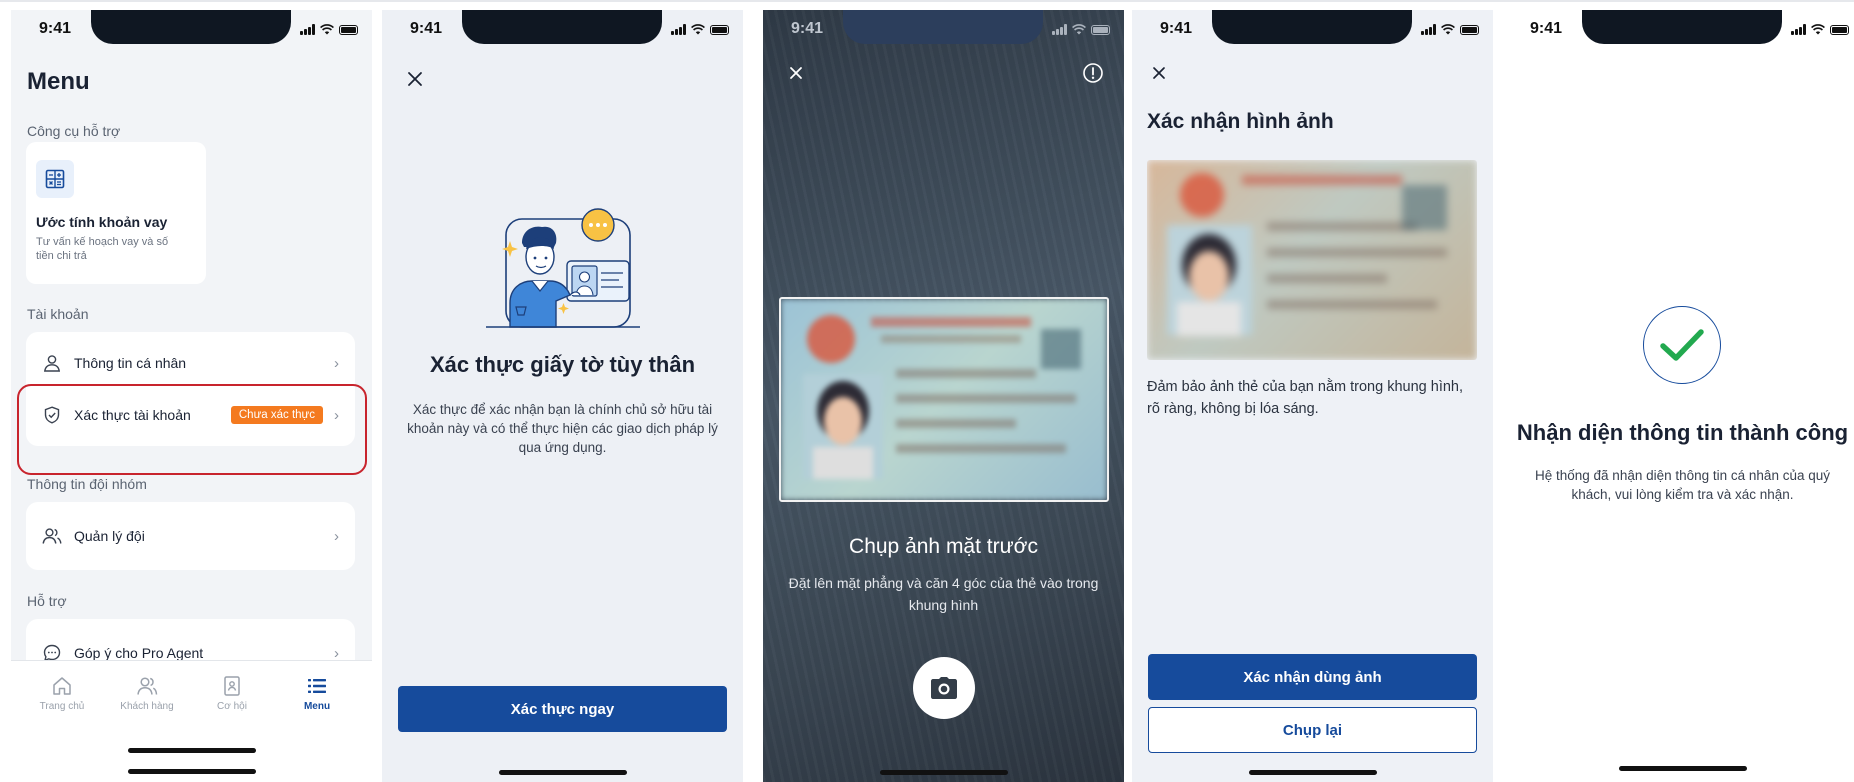 This screenshot has width=1854, height=782. What do you see at coordinates (52, 536) in the screenshot?
I see `users-icon` at bounding box center [52, 536].